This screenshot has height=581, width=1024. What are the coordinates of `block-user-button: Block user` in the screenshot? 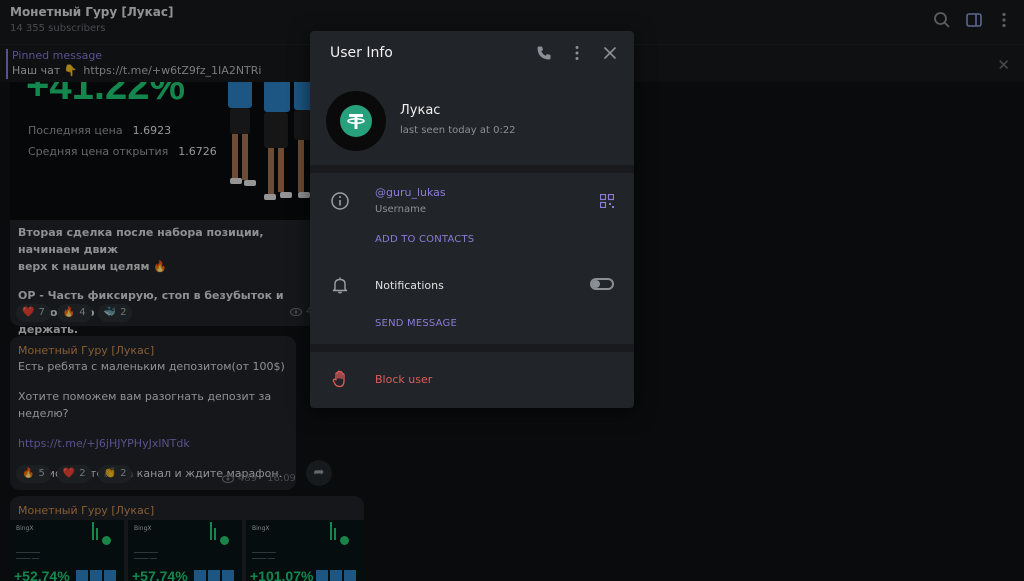 It's located at (403, 379).